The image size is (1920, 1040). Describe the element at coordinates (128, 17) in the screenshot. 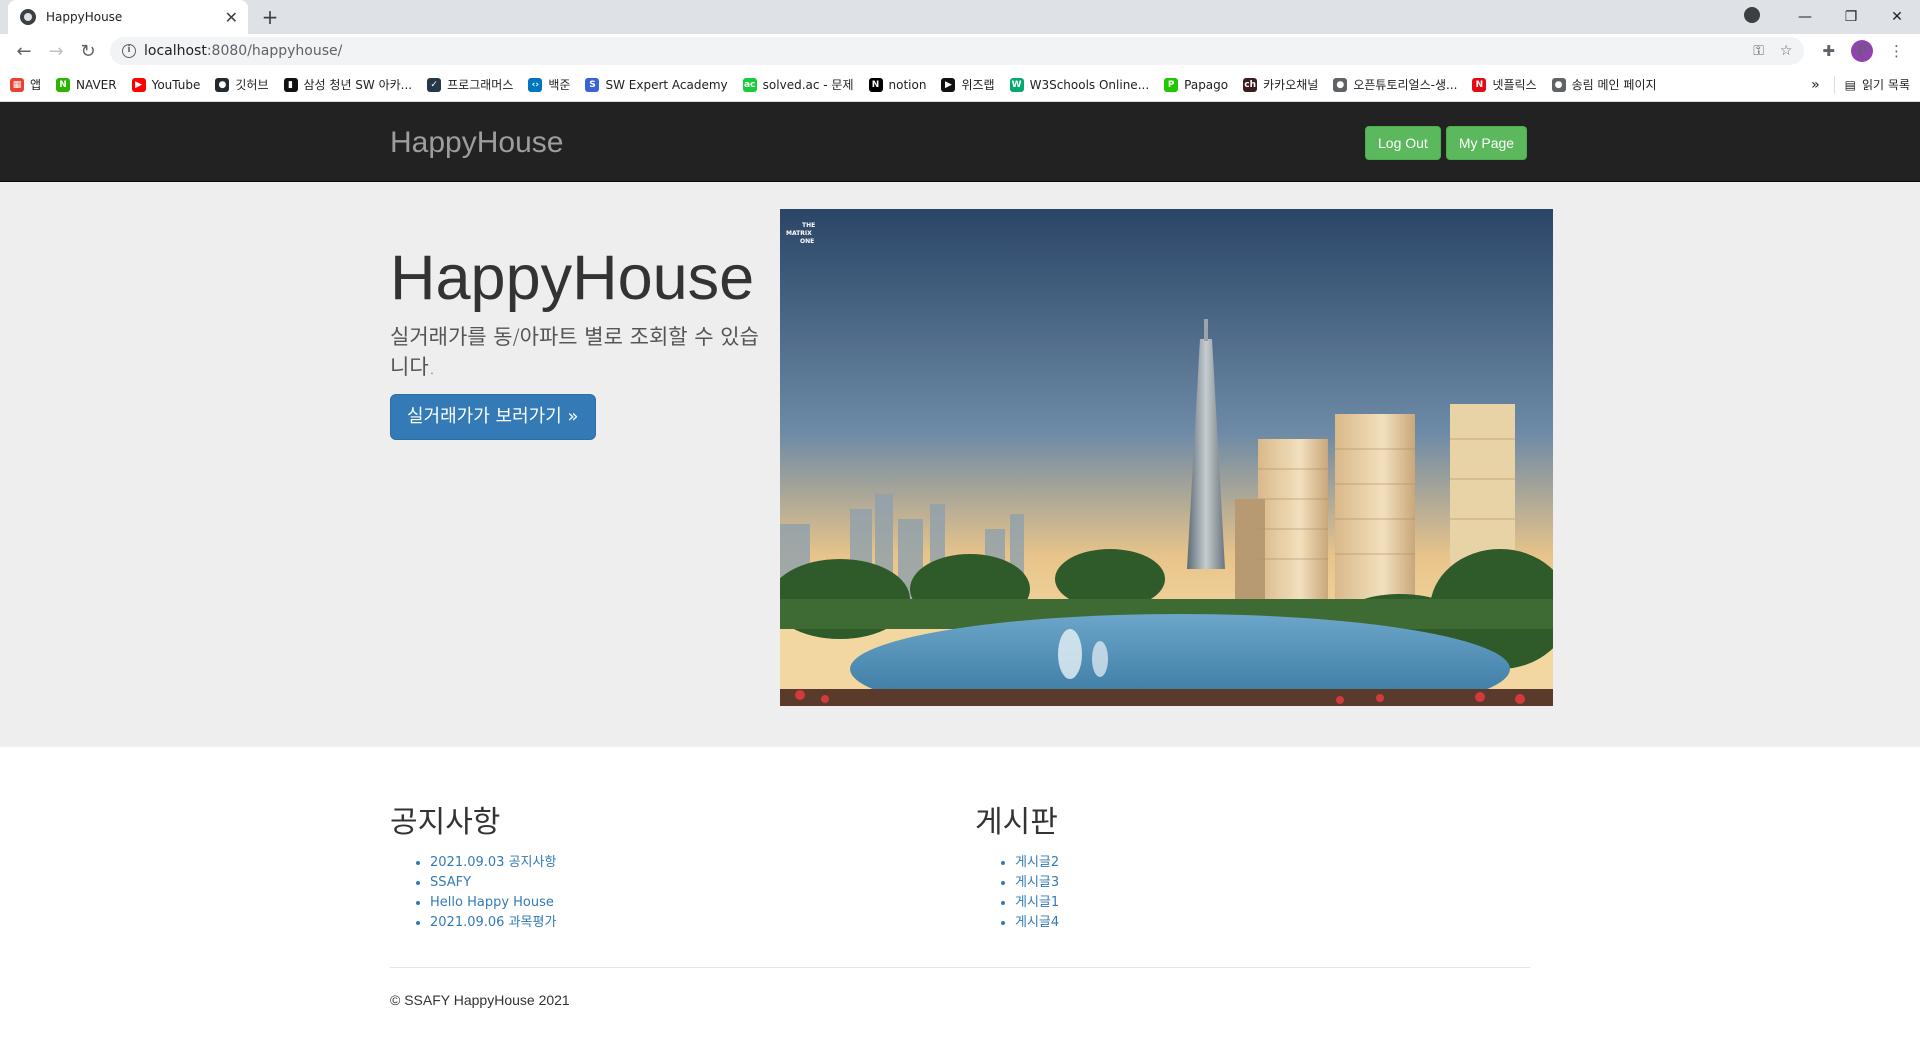

I see `browser-tab: HappyHouse ✕` at that location.